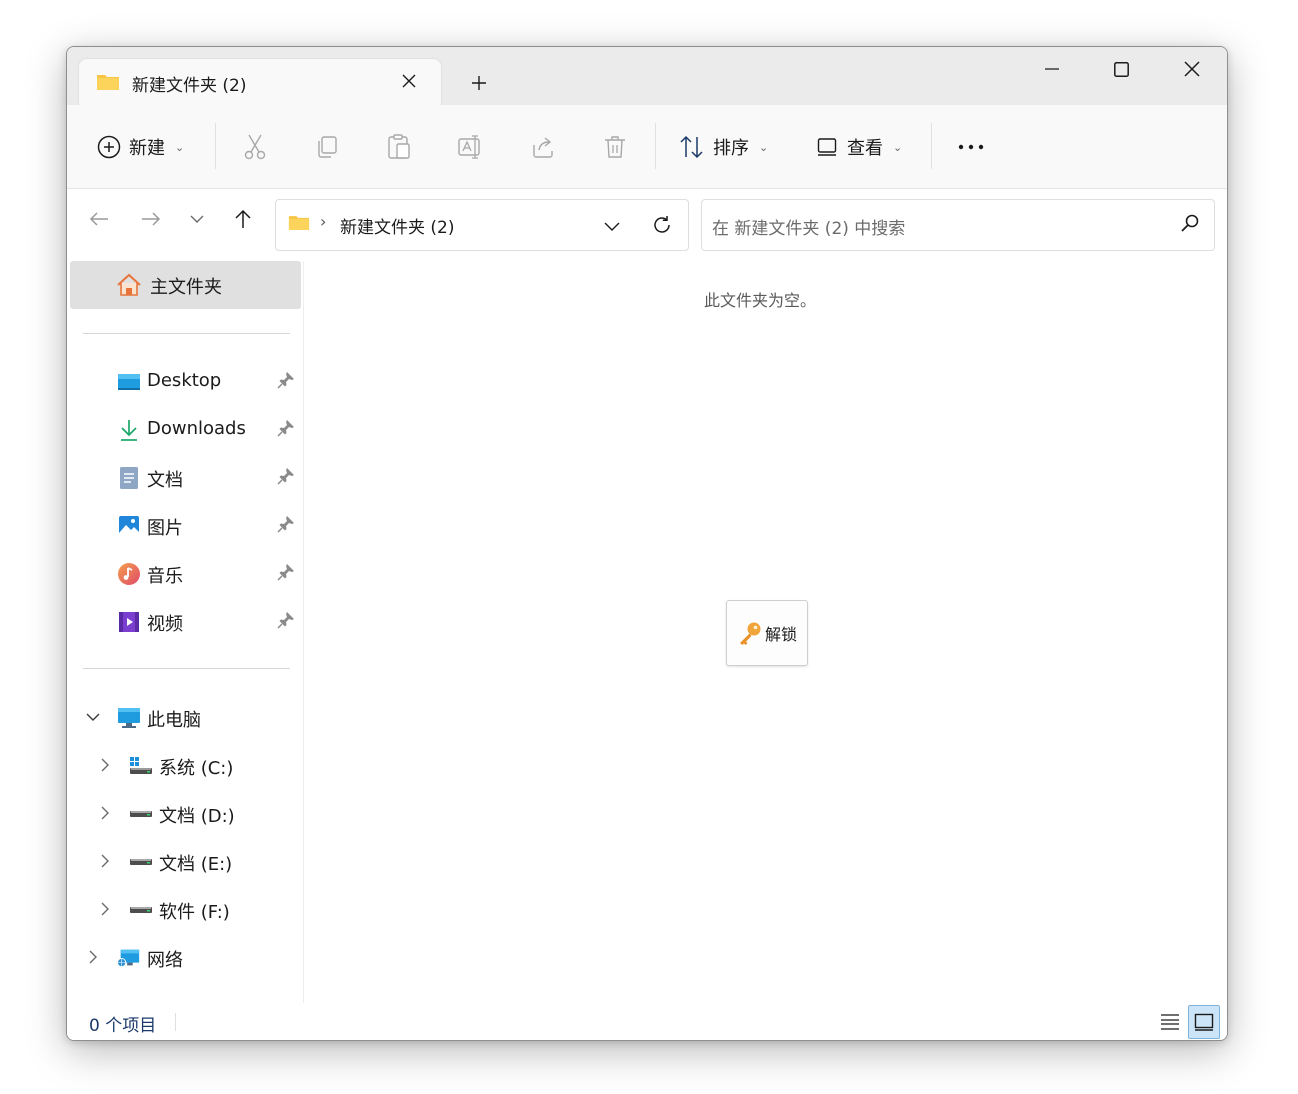  What do you see at coordinates (197, 816) in the screenshot?
I see `sidebar-item-label: 文档 (D:)` at bounding box center [197, 816].